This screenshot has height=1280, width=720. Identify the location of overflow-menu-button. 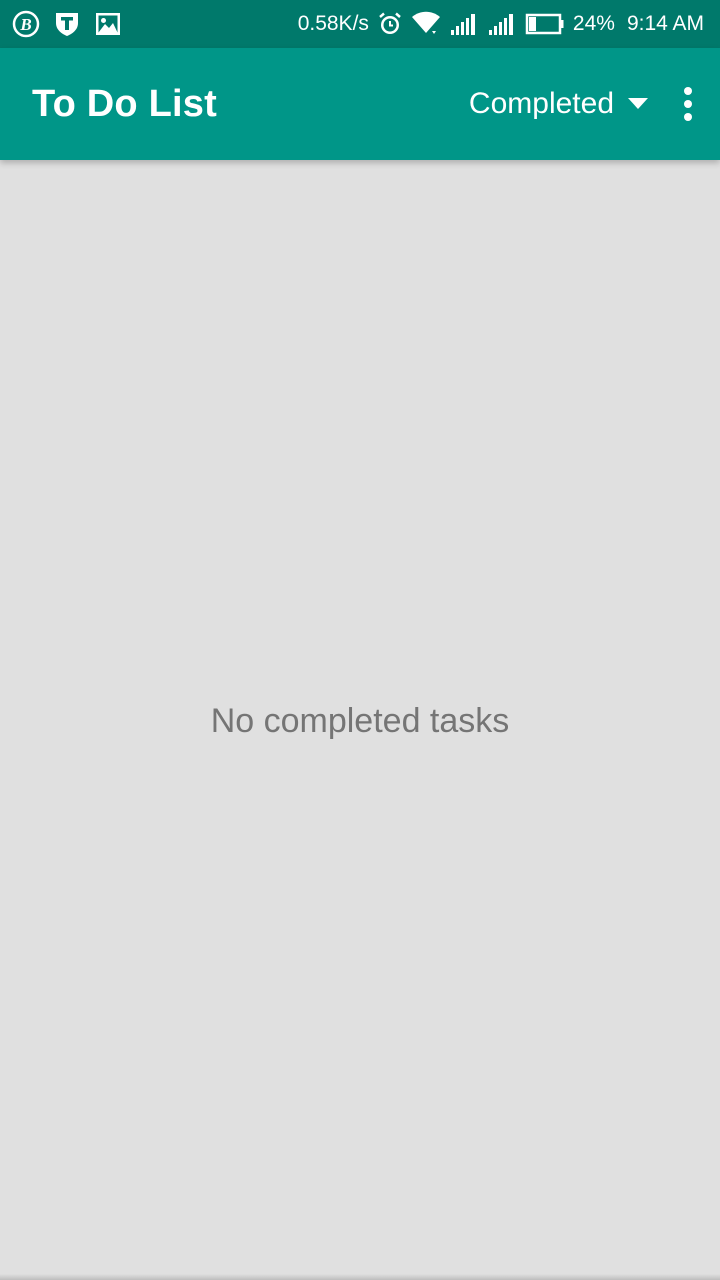
(688, 104).